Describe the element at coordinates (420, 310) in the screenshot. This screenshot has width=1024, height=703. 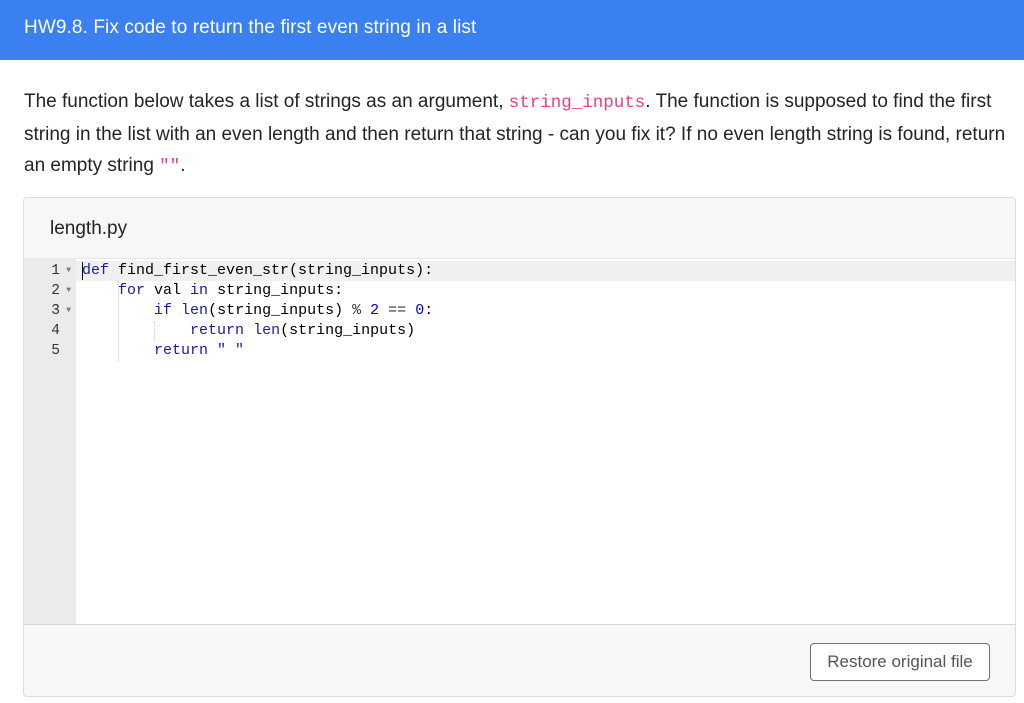
I see `code-token: 0` at that location.